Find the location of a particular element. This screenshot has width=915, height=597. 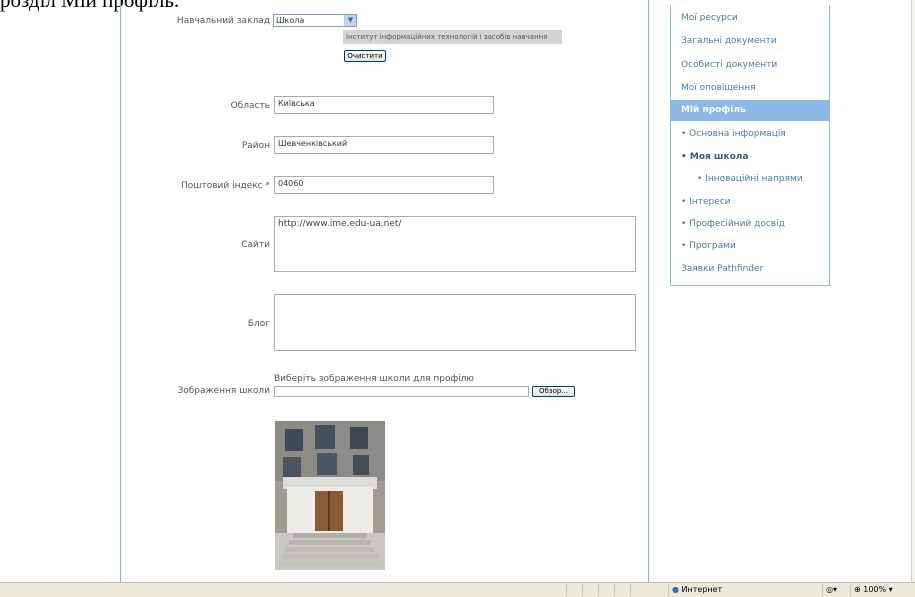

menu-item-basic-info: • Основна інформація is located at coordinates (733, 134).